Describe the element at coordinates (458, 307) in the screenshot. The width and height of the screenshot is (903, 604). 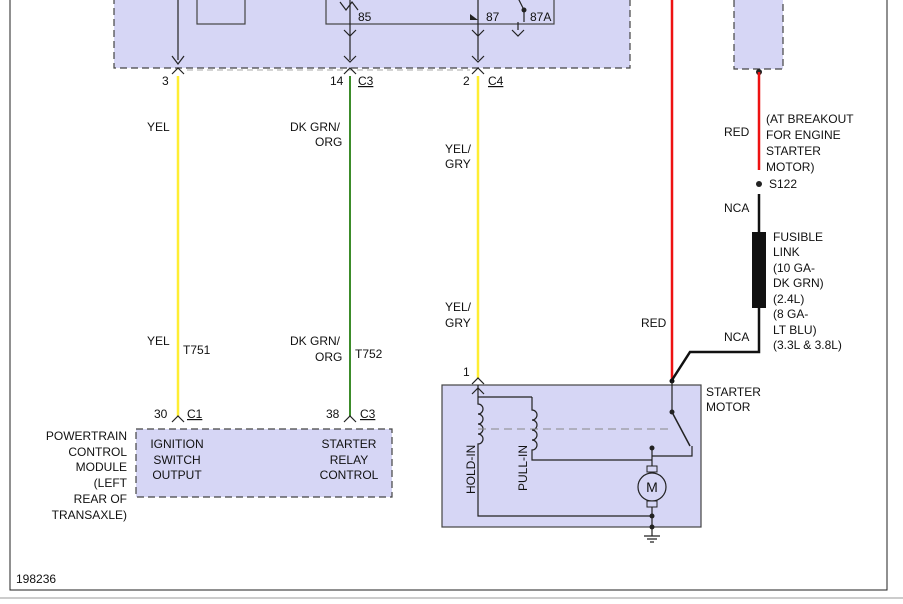
I see `wire-label-yelgry-bot-1: YEL/` at that location.